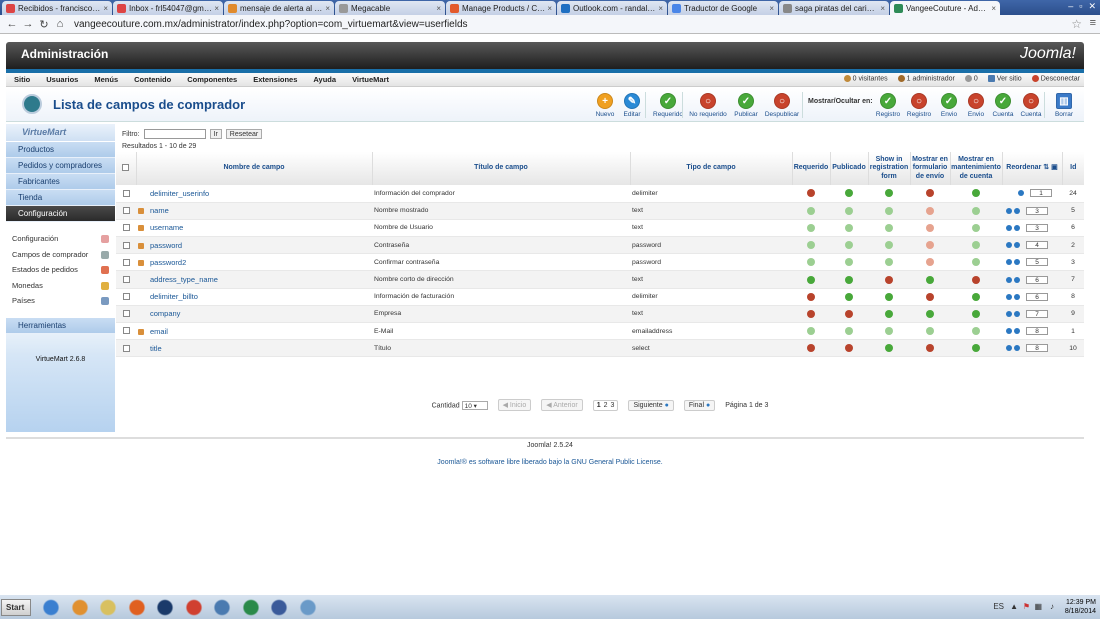  What do you see at coordinates (60, 270) in the screenshot?
I see `sidebar-subitem: Estados de pedidos` at bounding box center [60, 270].